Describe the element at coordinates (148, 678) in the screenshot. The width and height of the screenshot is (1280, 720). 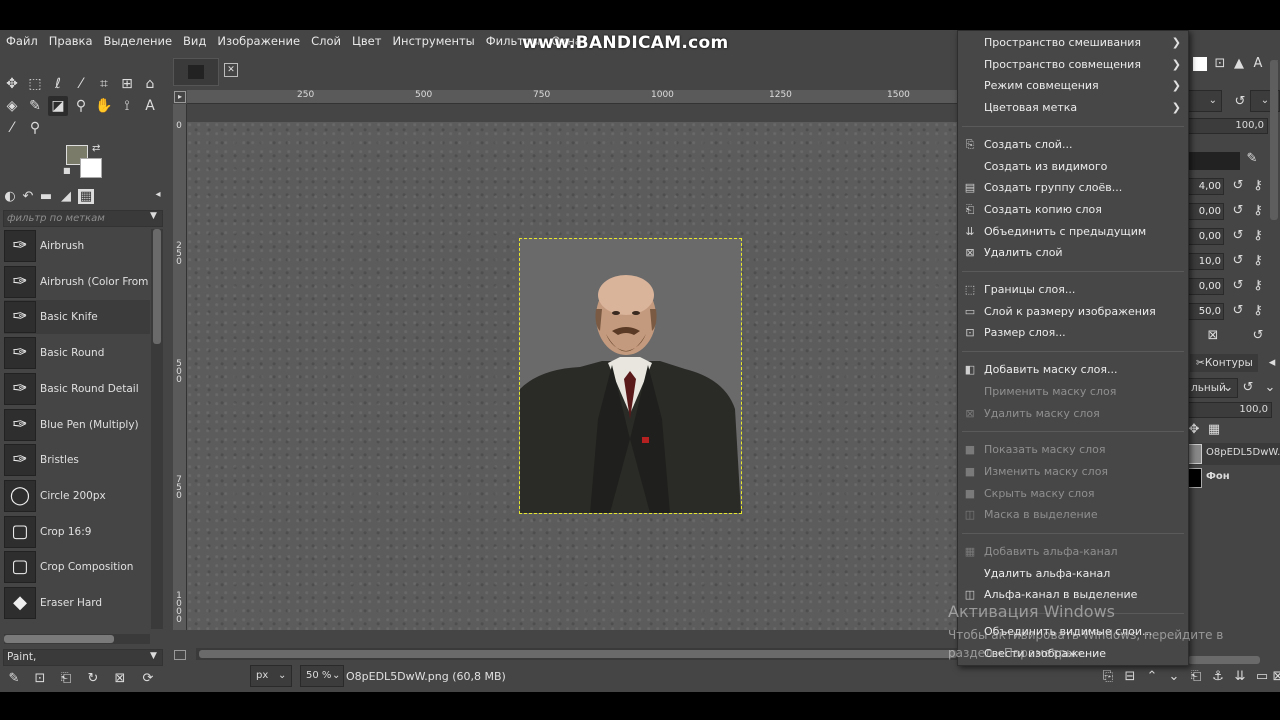
I see `refresh-brushes-icon: ⟳` at that location.